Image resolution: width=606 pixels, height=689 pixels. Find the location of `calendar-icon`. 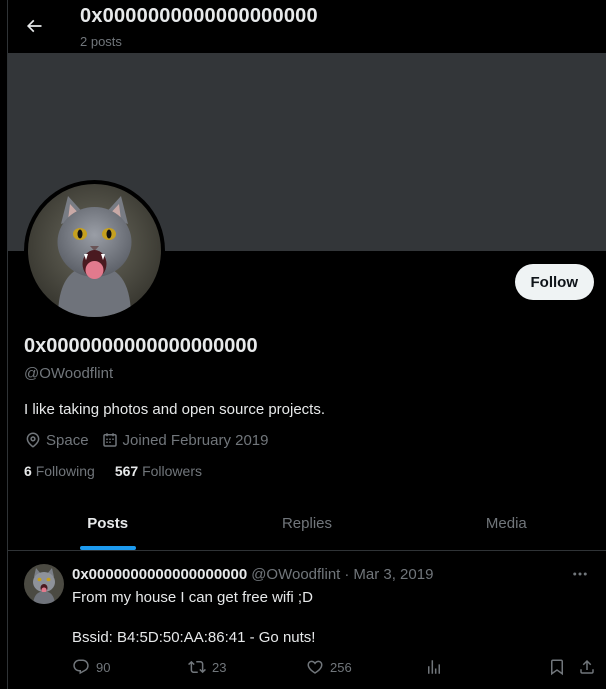

calendar-icon is located at coordinates (109, 440).